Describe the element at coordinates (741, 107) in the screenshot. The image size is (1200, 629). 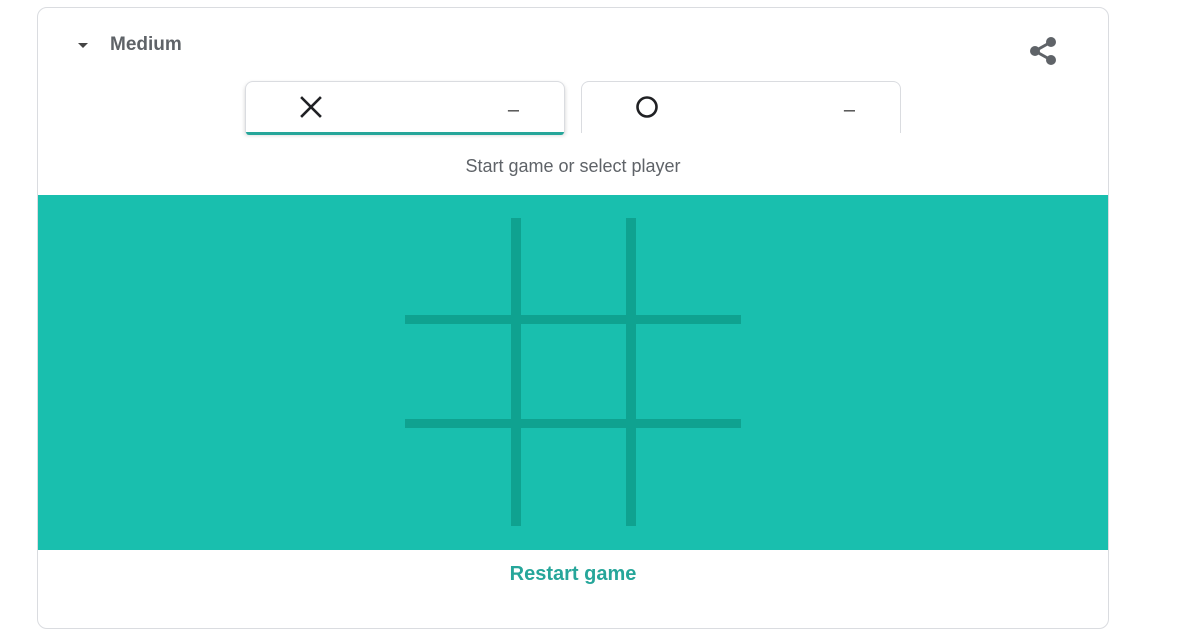
I see `player-o-tab: –` at that location.